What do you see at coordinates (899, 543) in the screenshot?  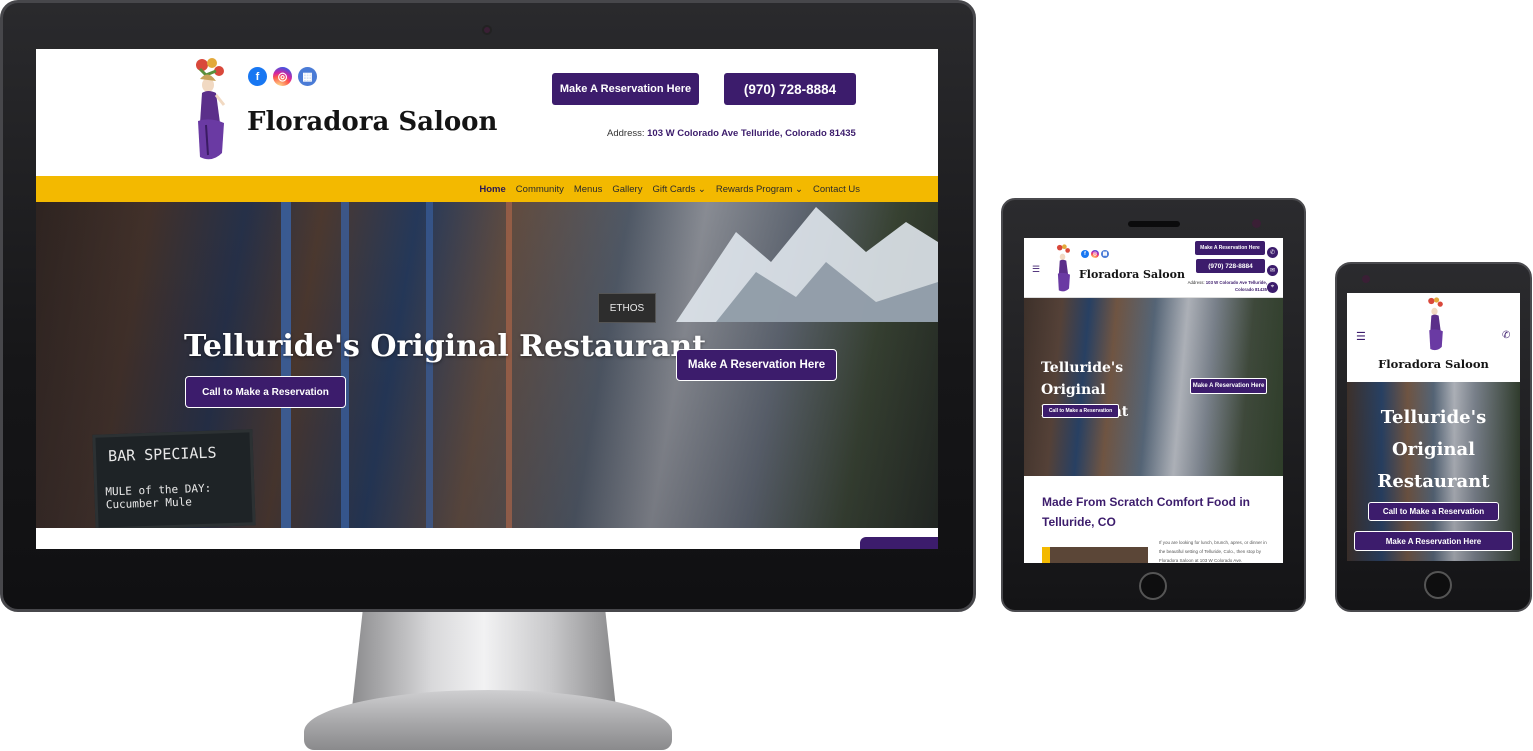 I see `chat-widget-button` at bounding box center [899, 543].